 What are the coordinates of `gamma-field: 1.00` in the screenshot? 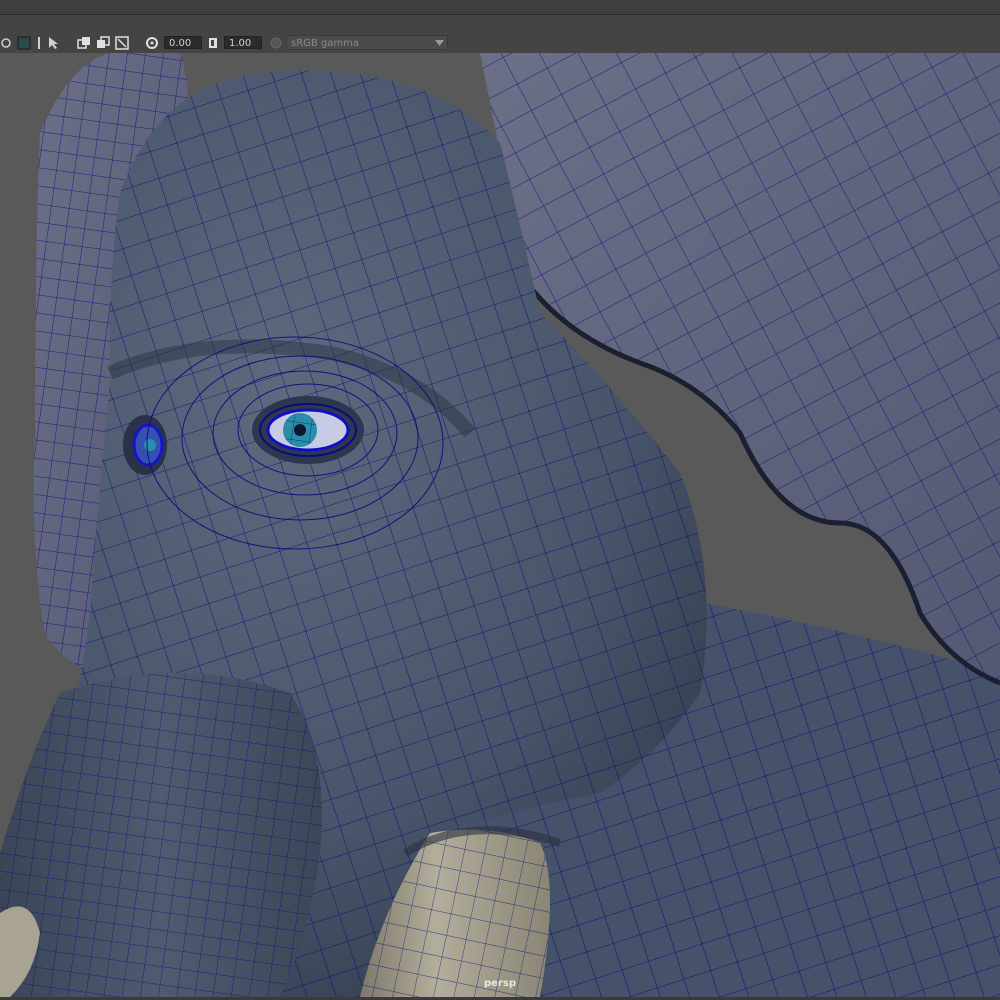 It's located at (243, 42).